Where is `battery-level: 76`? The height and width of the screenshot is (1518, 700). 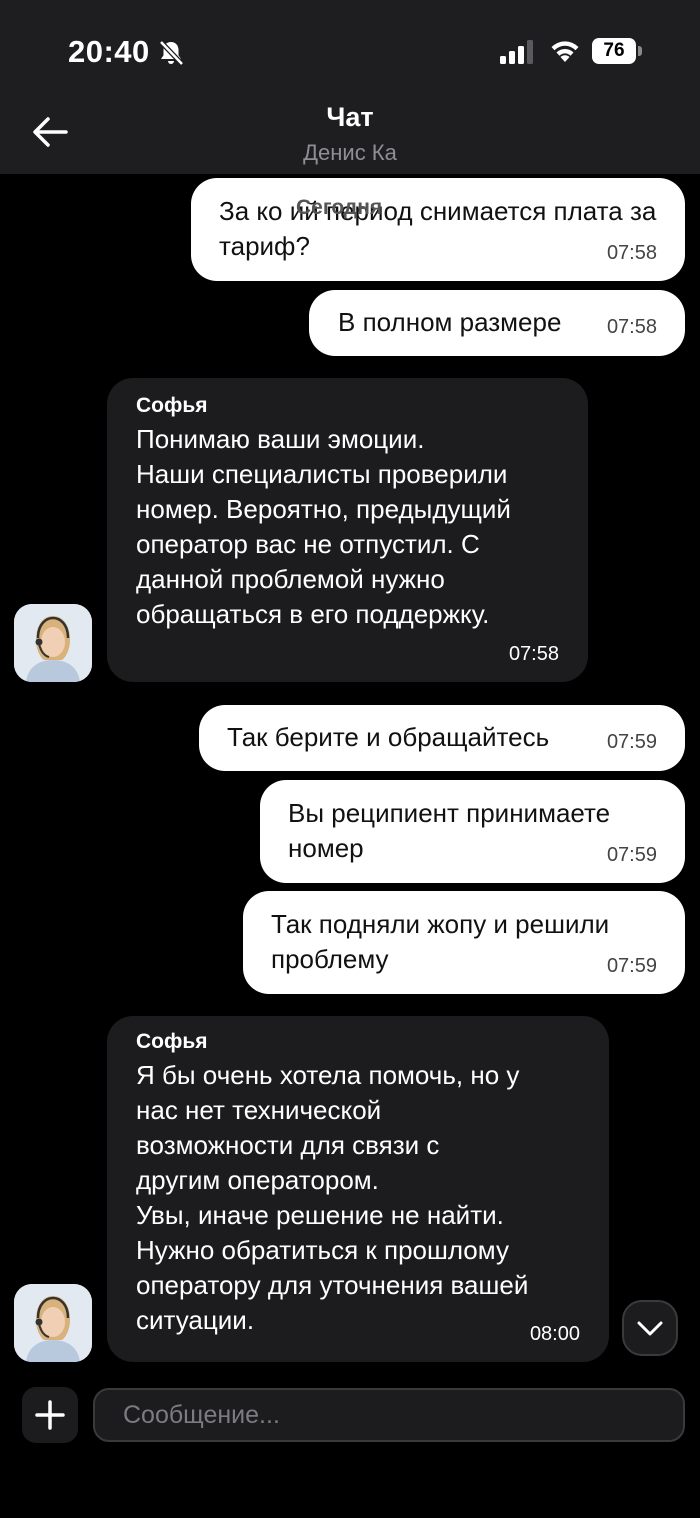 battery-level: 76 is located at coordinates (614, 51).